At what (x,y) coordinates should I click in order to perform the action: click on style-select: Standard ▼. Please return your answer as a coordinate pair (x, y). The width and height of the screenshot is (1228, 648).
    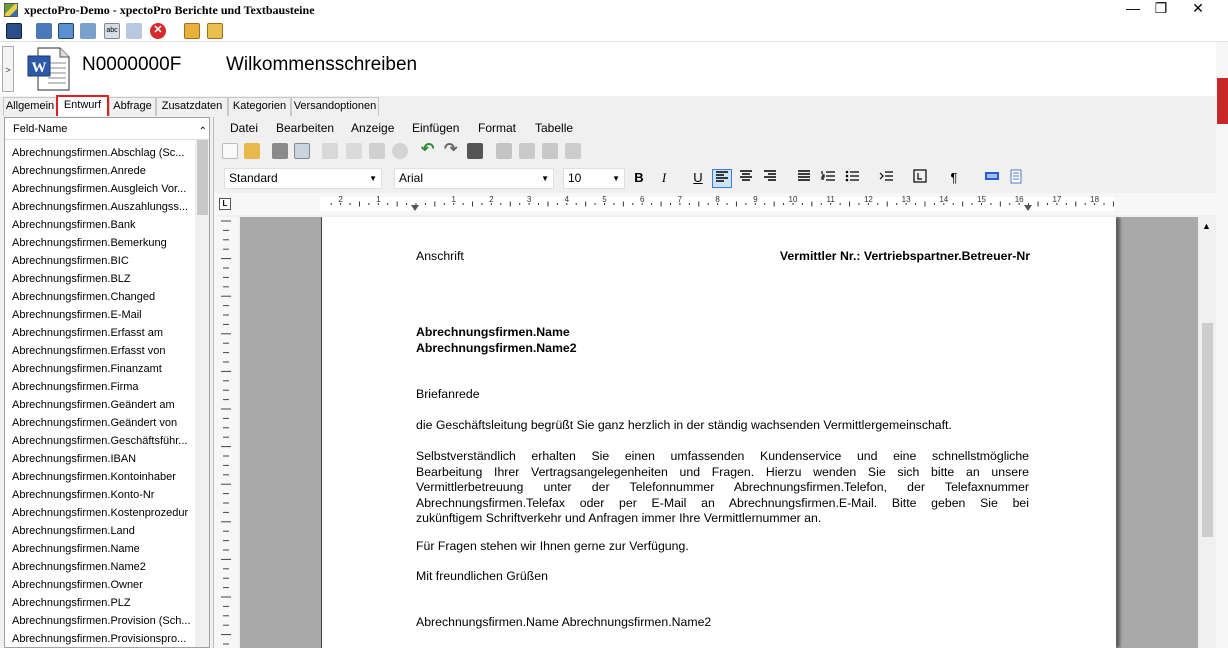
    Looking at the image, I should click on (303, 178).